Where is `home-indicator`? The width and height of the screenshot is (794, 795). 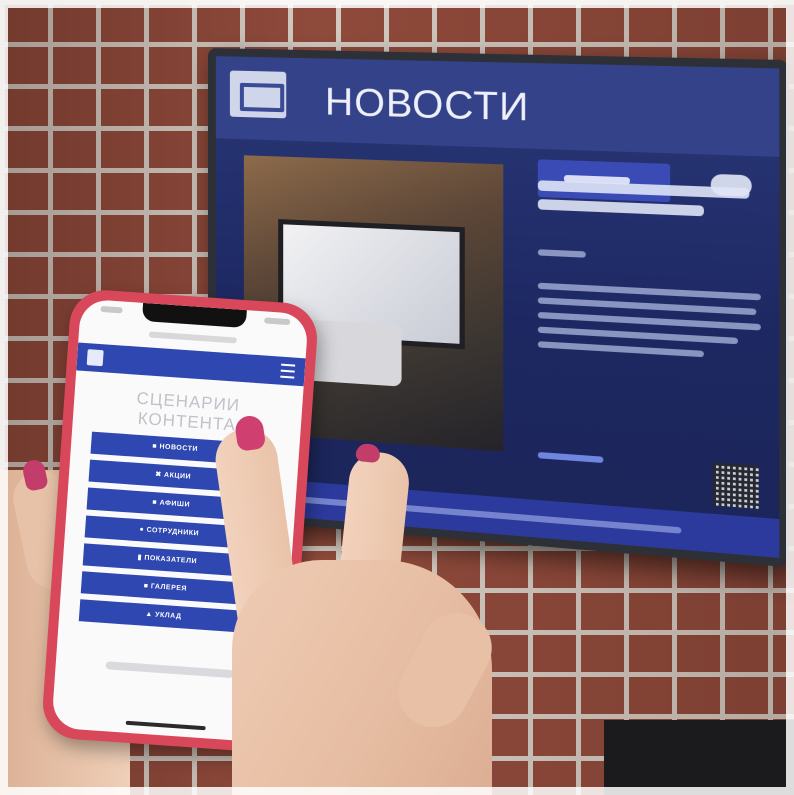 home-indicator is located at coordinates (165, 725).